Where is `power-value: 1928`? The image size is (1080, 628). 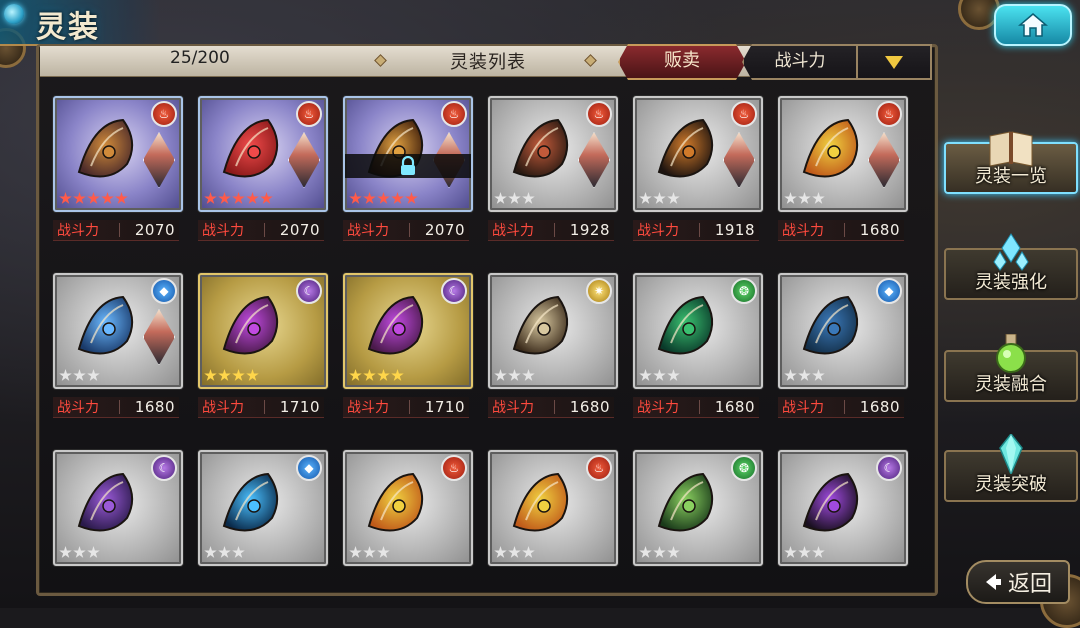
power-value: 1928 is located at coordinates (589, 230).